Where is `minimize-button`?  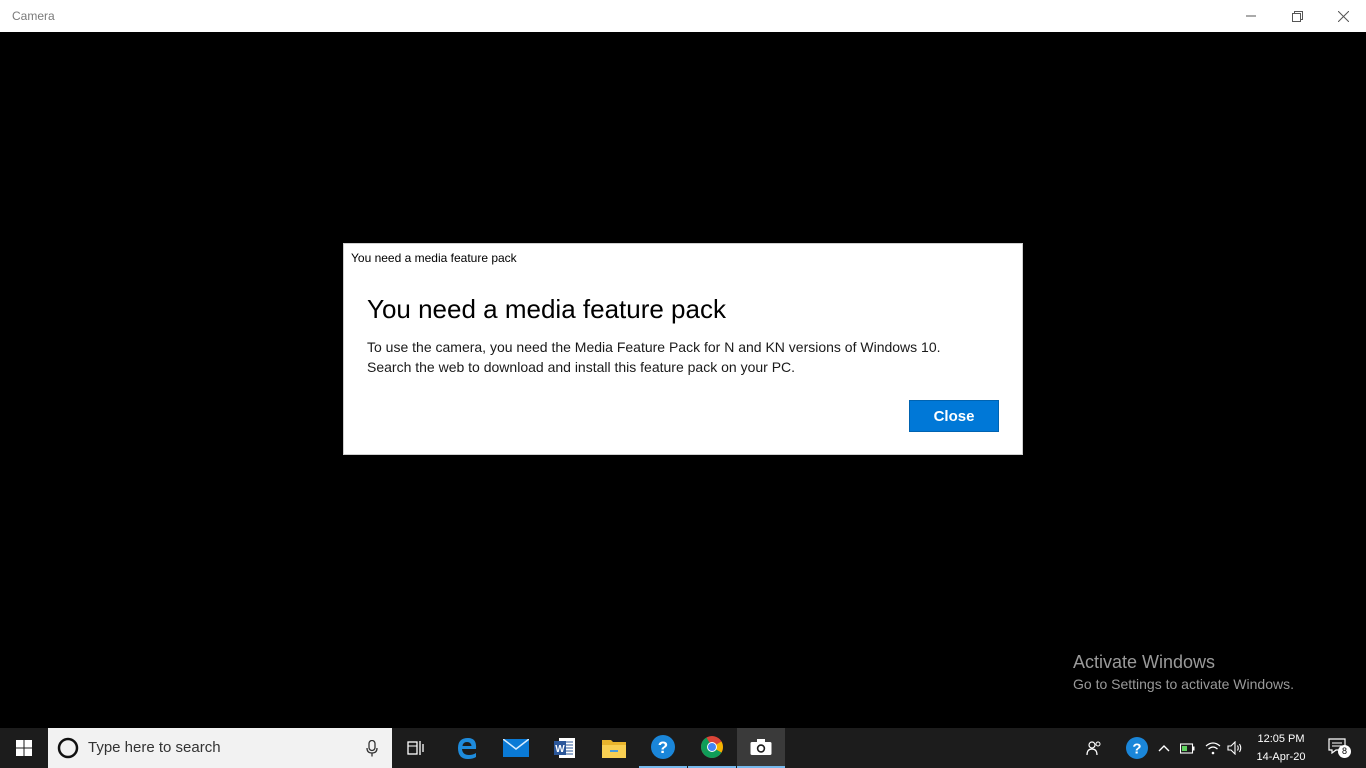 minimize-button is located at coordinates (1251, 16).